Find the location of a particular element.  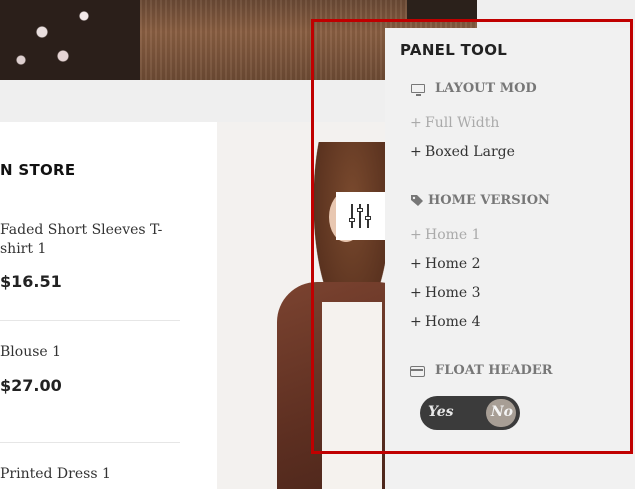

store-title: N STORE is located at coordinates (38, 170).